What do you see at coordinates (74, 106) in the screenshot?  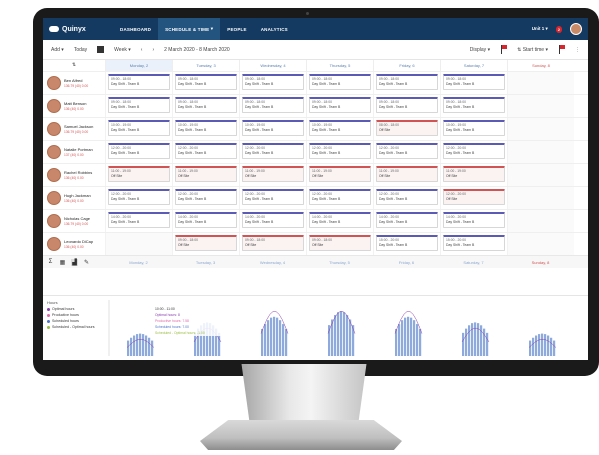 I see `employee-info: Matt Benson 136 (40) 0.00` at bounding box center [74, 106].